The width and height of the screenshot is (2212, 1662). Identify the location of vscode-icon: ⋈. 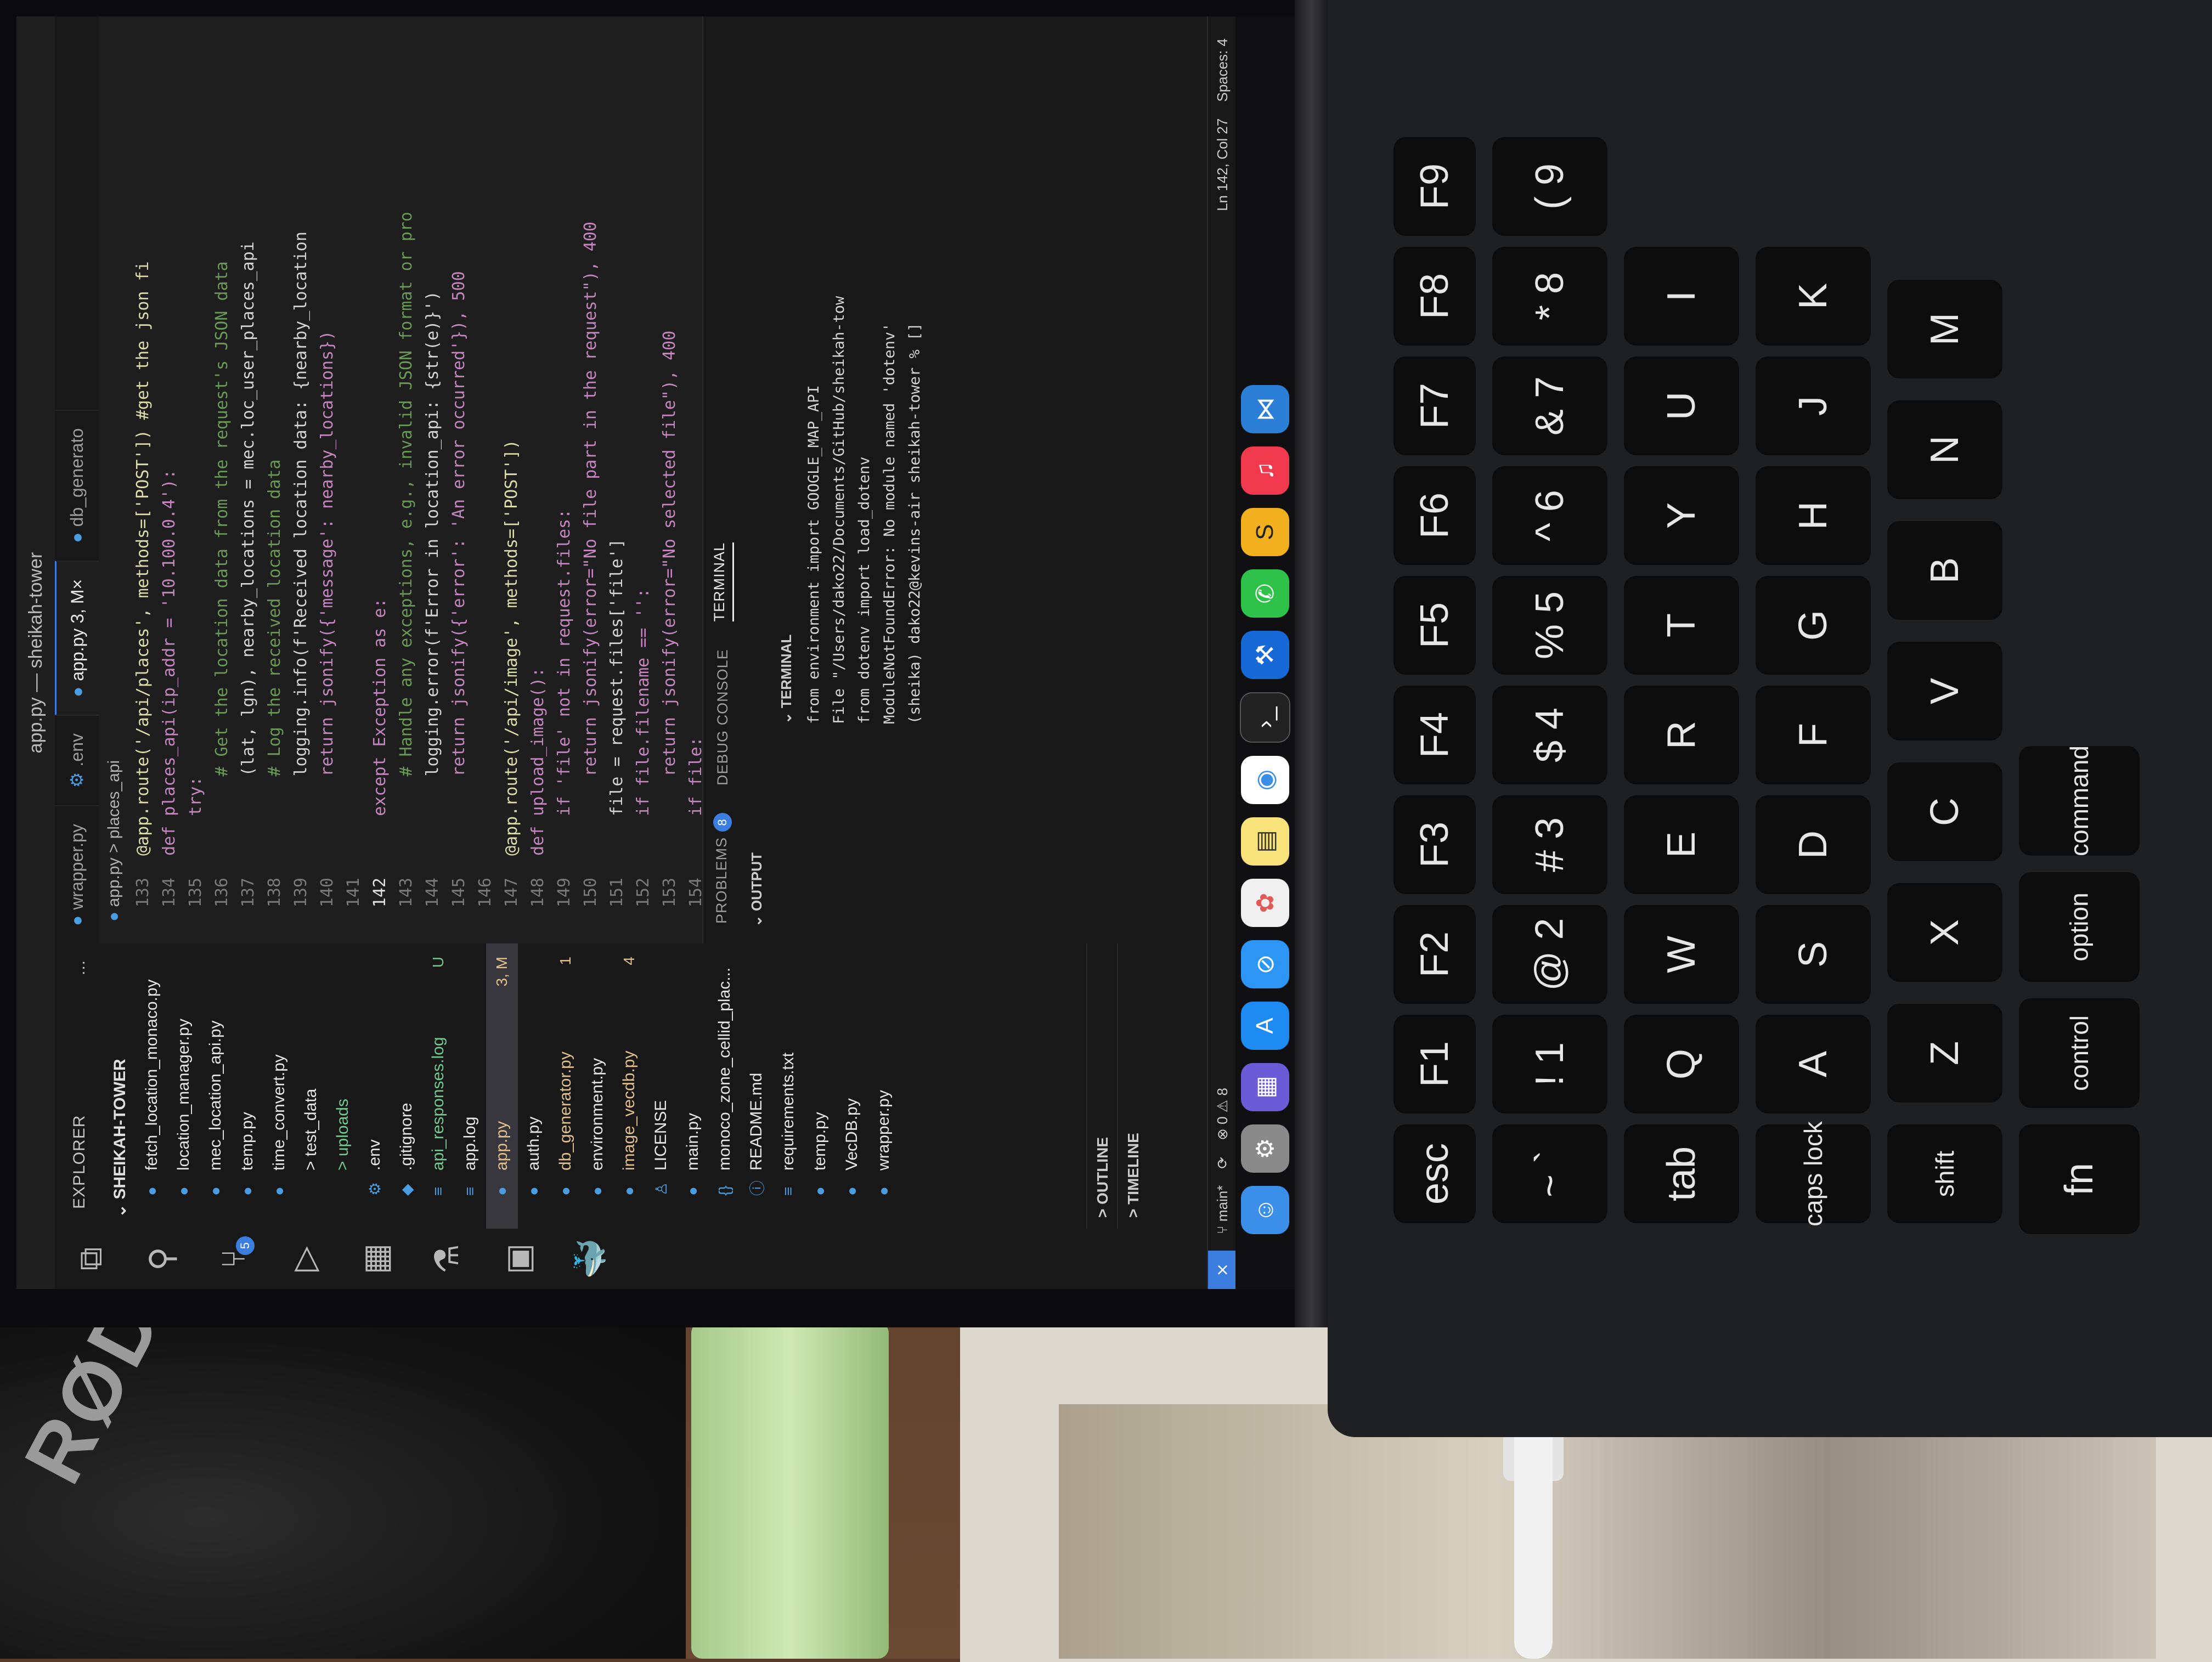
(1265, 409).